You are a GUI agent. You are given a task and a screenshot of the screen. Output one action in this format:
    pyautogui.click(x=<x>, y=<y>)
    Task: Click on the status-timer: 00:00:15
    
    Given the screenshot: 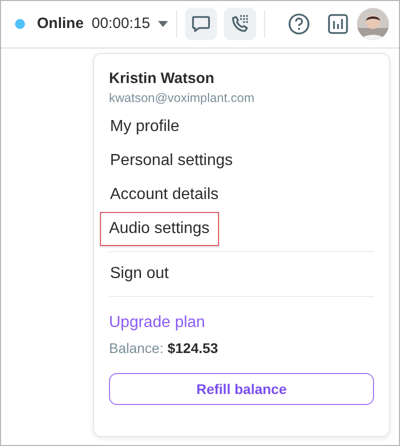 What is the action you would take?
    pyautogui.click(x=121, y=24)
    